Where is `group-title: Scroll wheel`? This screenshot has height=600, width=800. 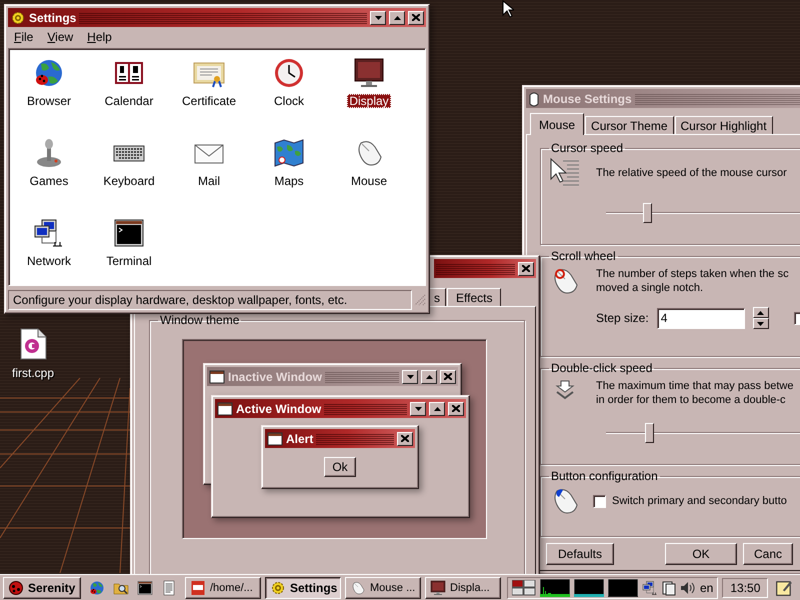 group-title: Scroll wheel is located at coordinates (583, 256).